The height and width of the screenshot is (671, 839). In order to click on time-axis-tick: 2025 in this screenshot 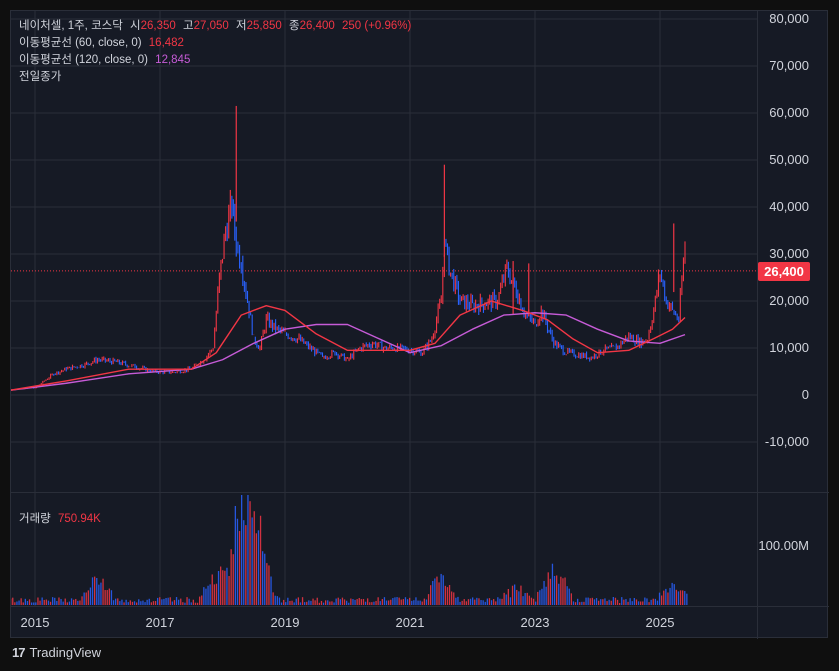, I will do `click(660, 622)`.